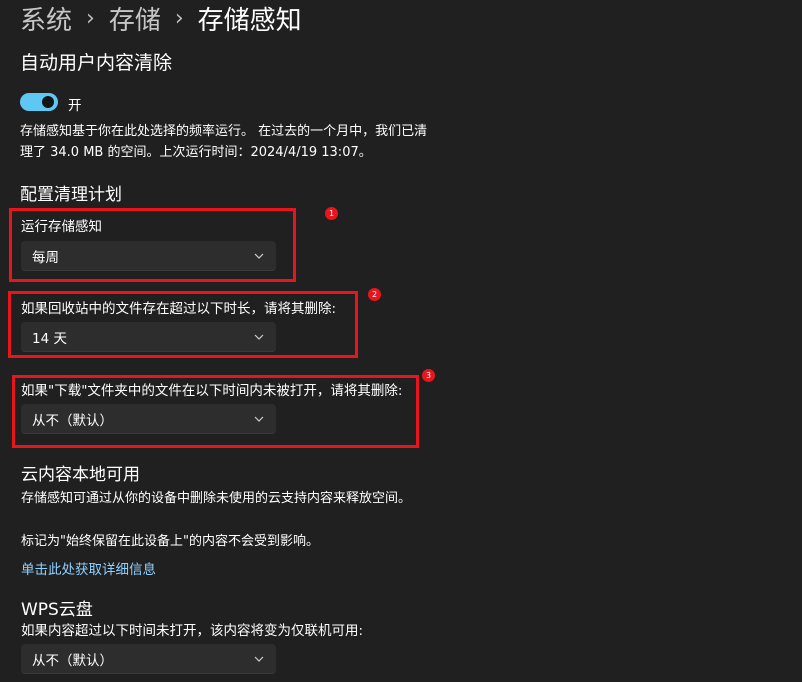 The height and width of the screenshot is (682, 802). What do you see at coordinates (192, 631) in the screenshot?
I see `wps-cloud-label: 如果内容超过以下时间未打开，该内容将变为仅联机可用:` at bounding box center [192, 631].